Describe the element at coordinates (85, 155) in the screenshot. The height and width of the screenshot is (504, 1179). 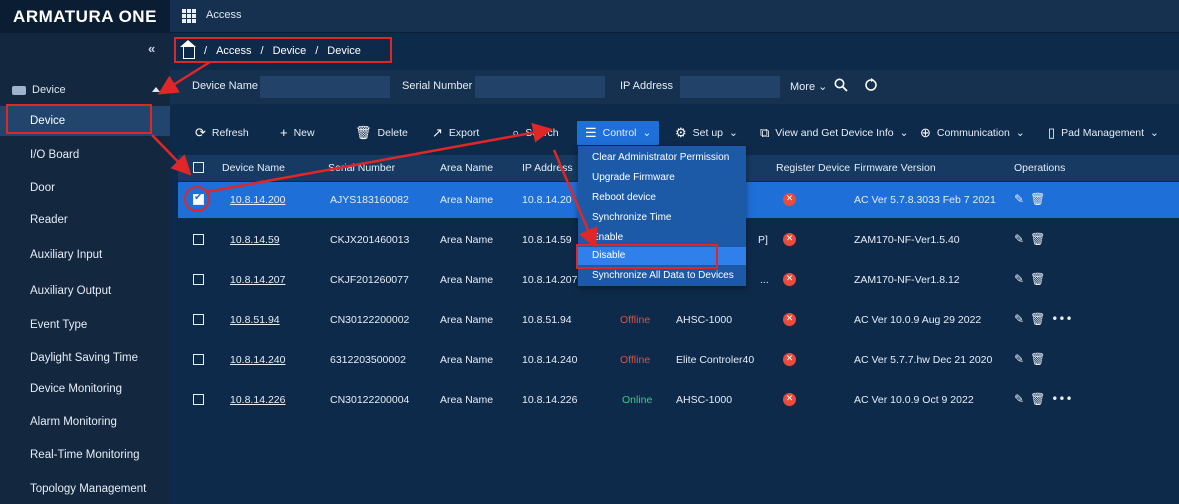
I see `sidebar-item-io-board: I/O Board` at that location.